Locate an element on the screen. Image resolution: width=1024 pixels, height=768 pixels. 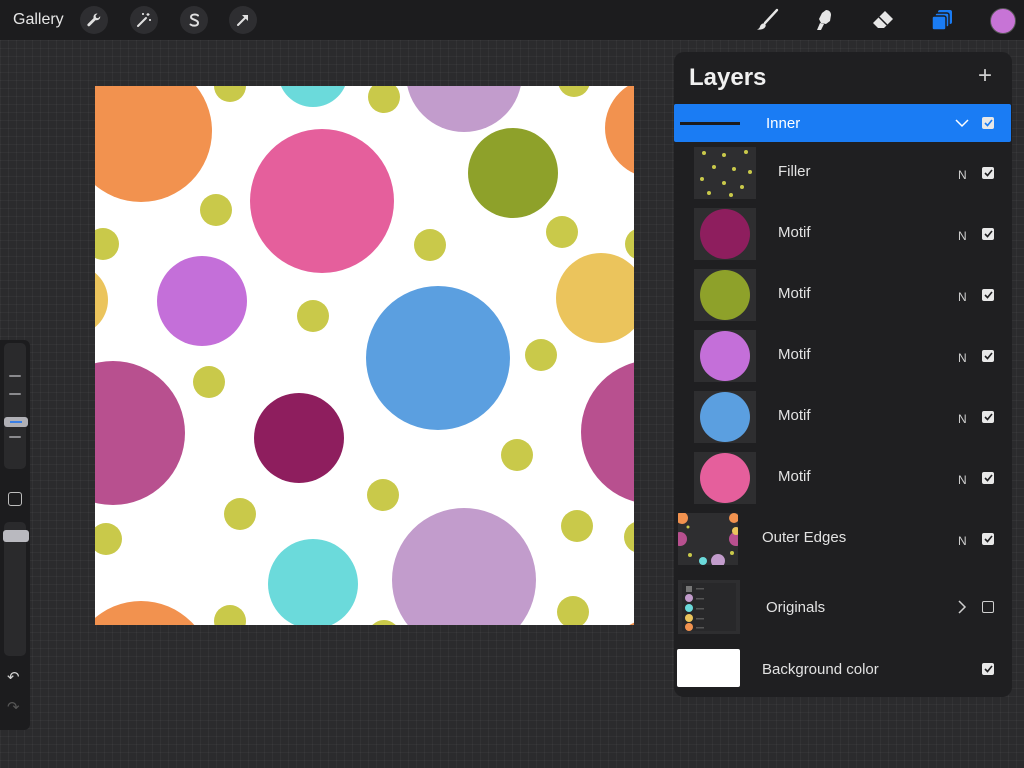
chevron-down-icon is located at coordinates (962, 123).